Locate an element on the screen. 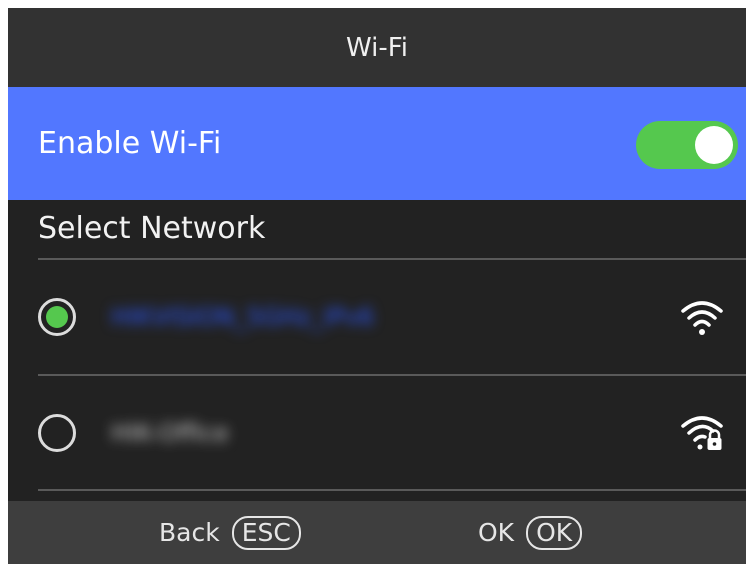  wifi-signal-icon is located at coordinates (702, 318).